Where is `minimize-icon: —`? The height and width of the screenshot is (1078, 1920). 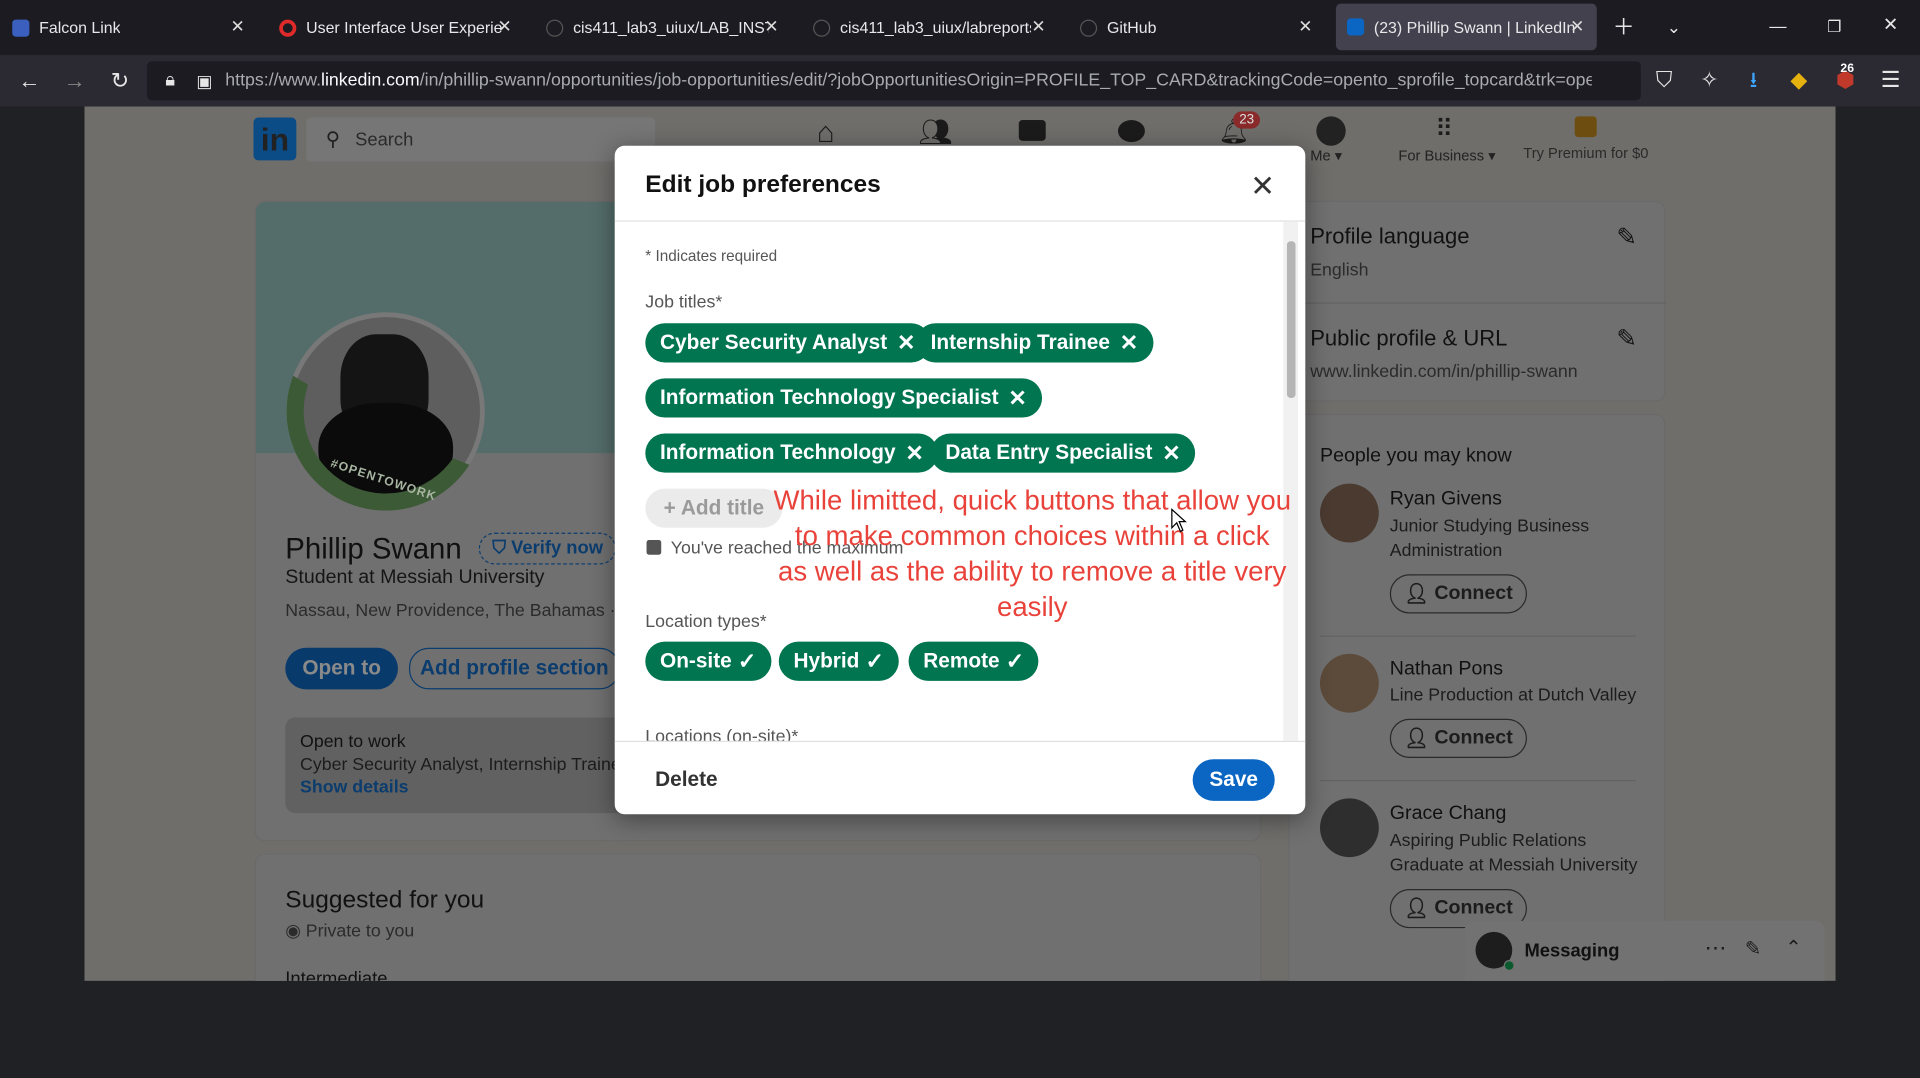 minimize-icon: — is located at coordinates (1778, 26).